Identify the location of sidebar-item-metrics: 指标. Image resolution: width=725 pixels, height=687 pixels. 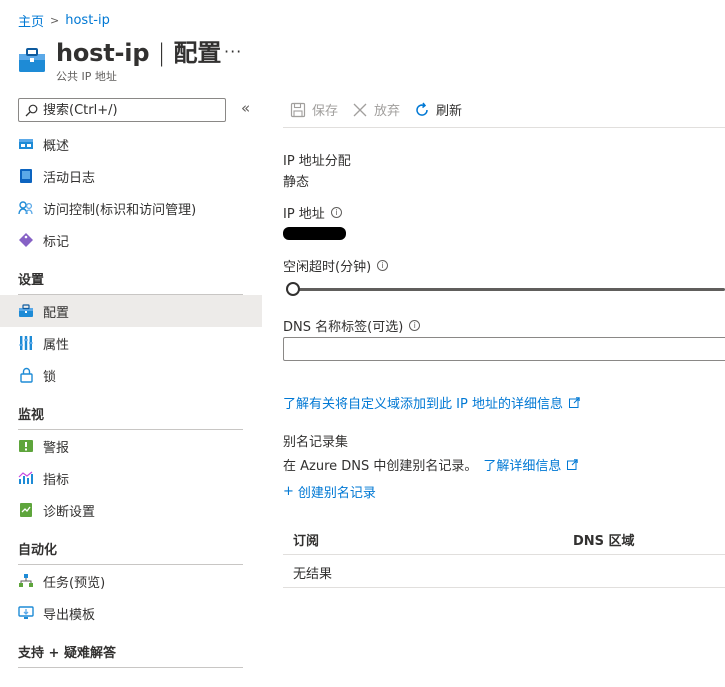
(131, 478).